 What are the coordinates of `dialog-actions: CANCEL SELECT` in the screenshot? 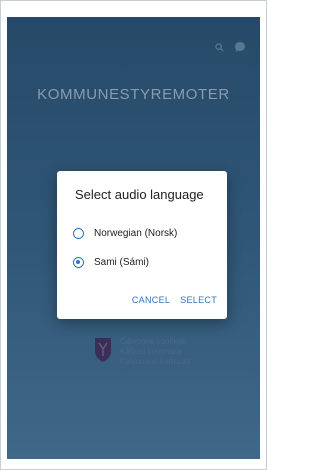 It's located at (174, 300).